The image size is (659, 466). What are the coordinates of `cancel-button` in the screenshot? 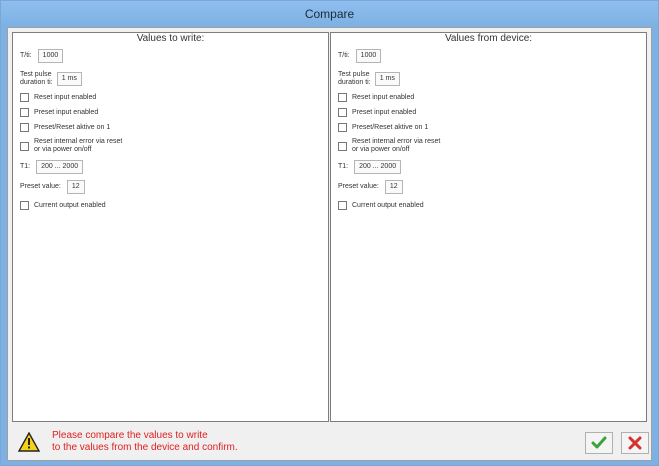 It's located at (635, 443).